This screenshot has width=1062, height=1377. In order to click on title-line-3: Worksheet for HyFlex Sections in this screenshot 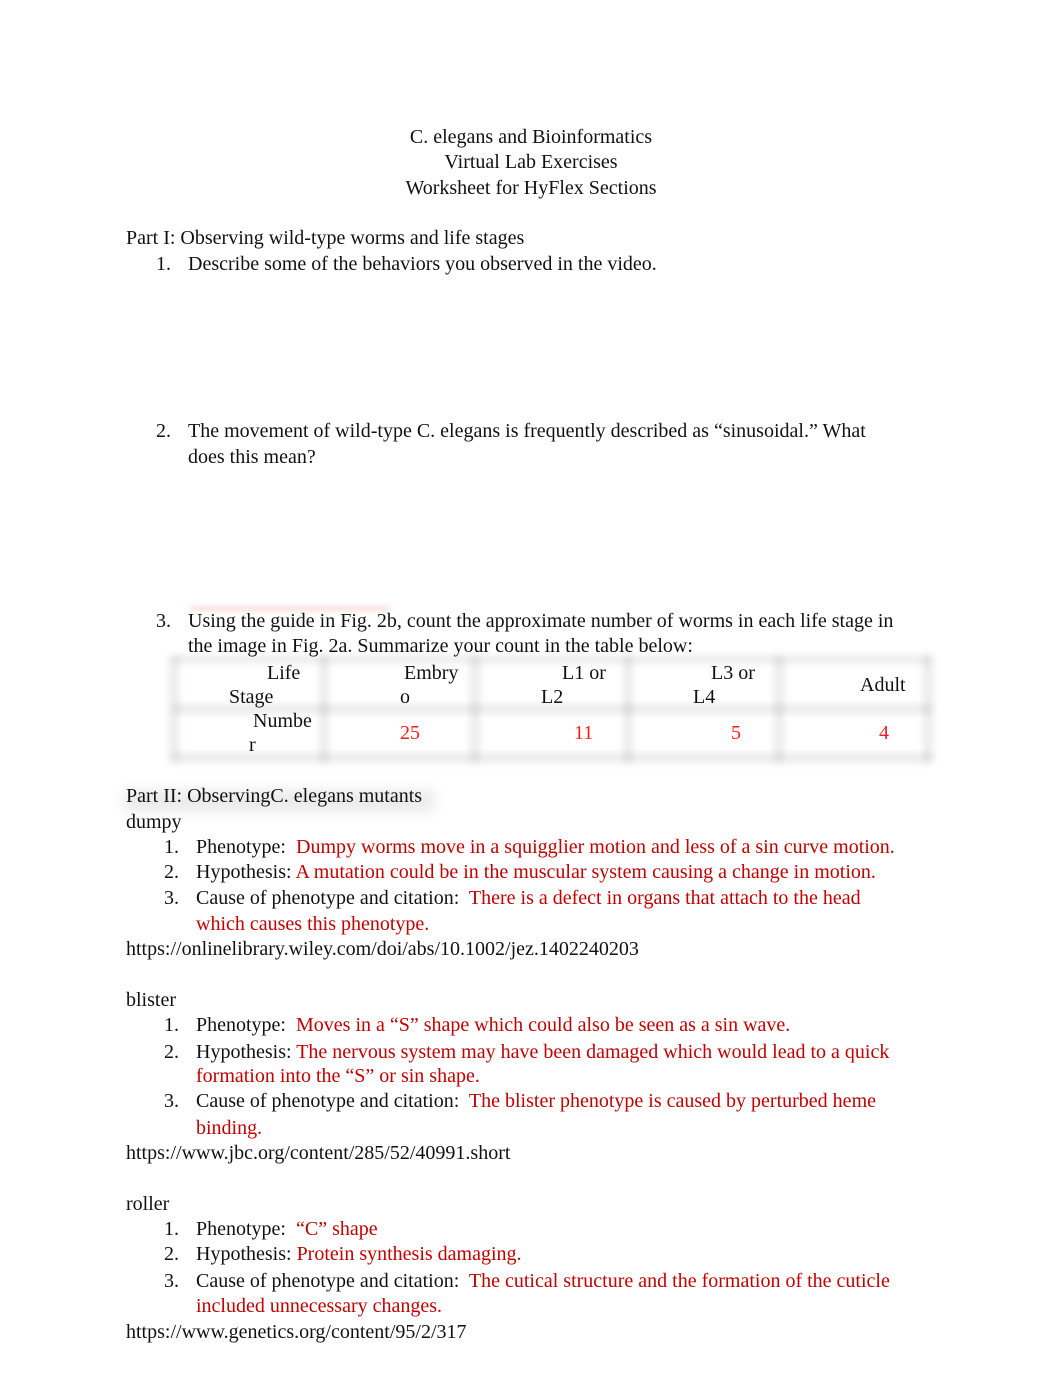, I will do `click(531, 188)`.